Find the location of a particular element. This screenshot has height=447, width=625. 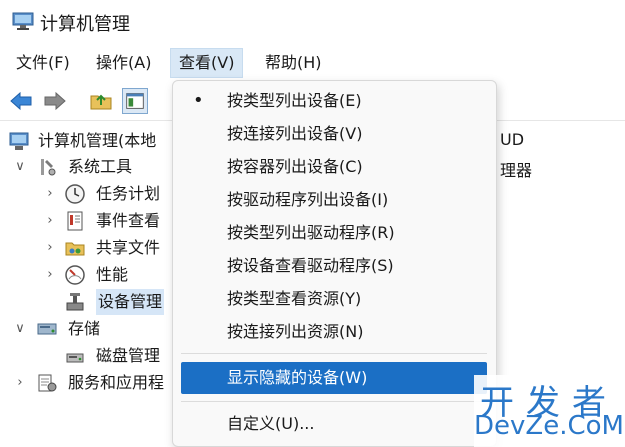

tools-icon is located at coordinates (48, 167).